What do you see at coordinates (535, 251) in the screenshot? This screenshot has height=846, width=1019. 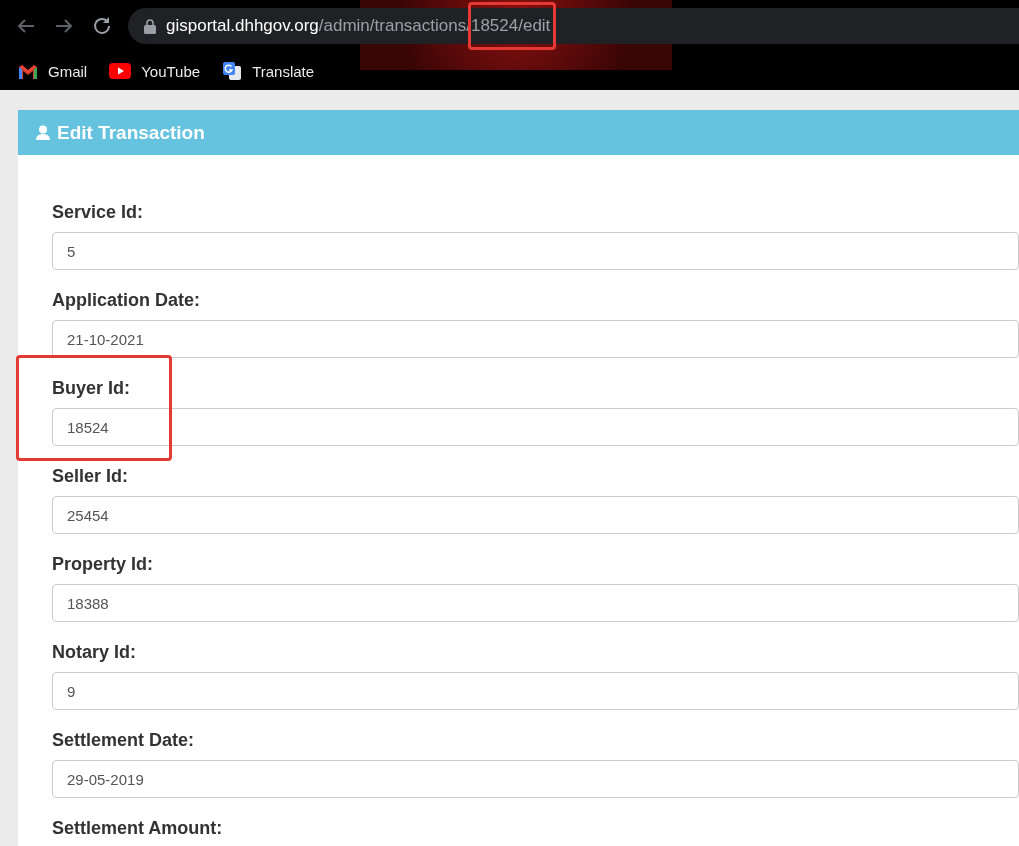 I see `input-field: 5` at bounding box center [535, 251].